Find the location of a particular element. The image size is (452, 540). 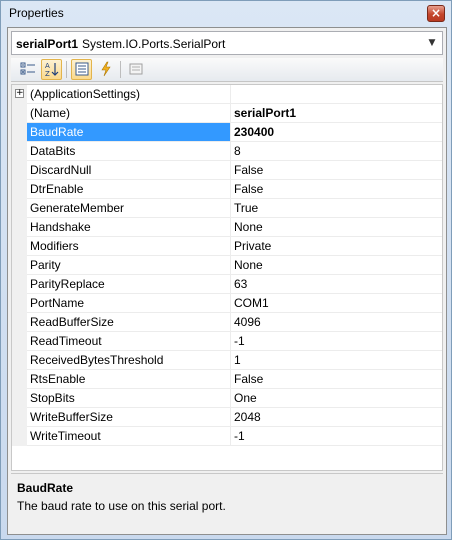

property-name: PortName is located at coordinates (129, 303).